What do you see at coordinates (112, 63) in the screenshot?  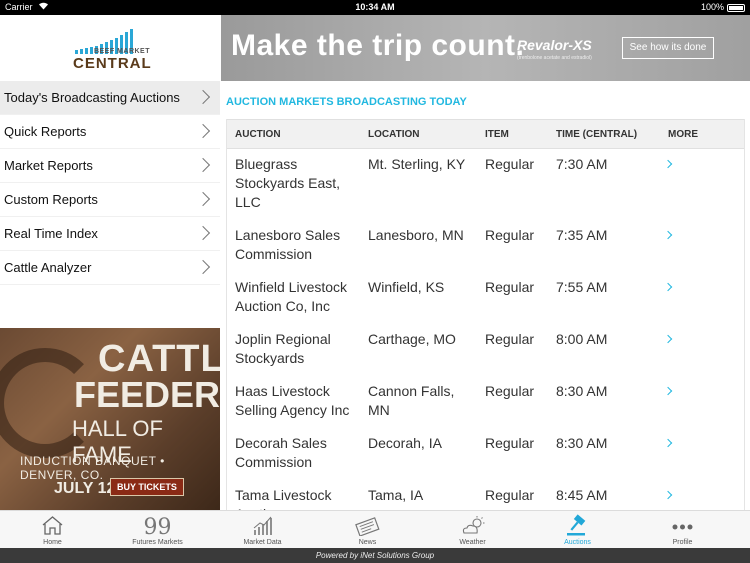 I see `logo-main-text: CENTRAL` at bounding box center [112, 63].